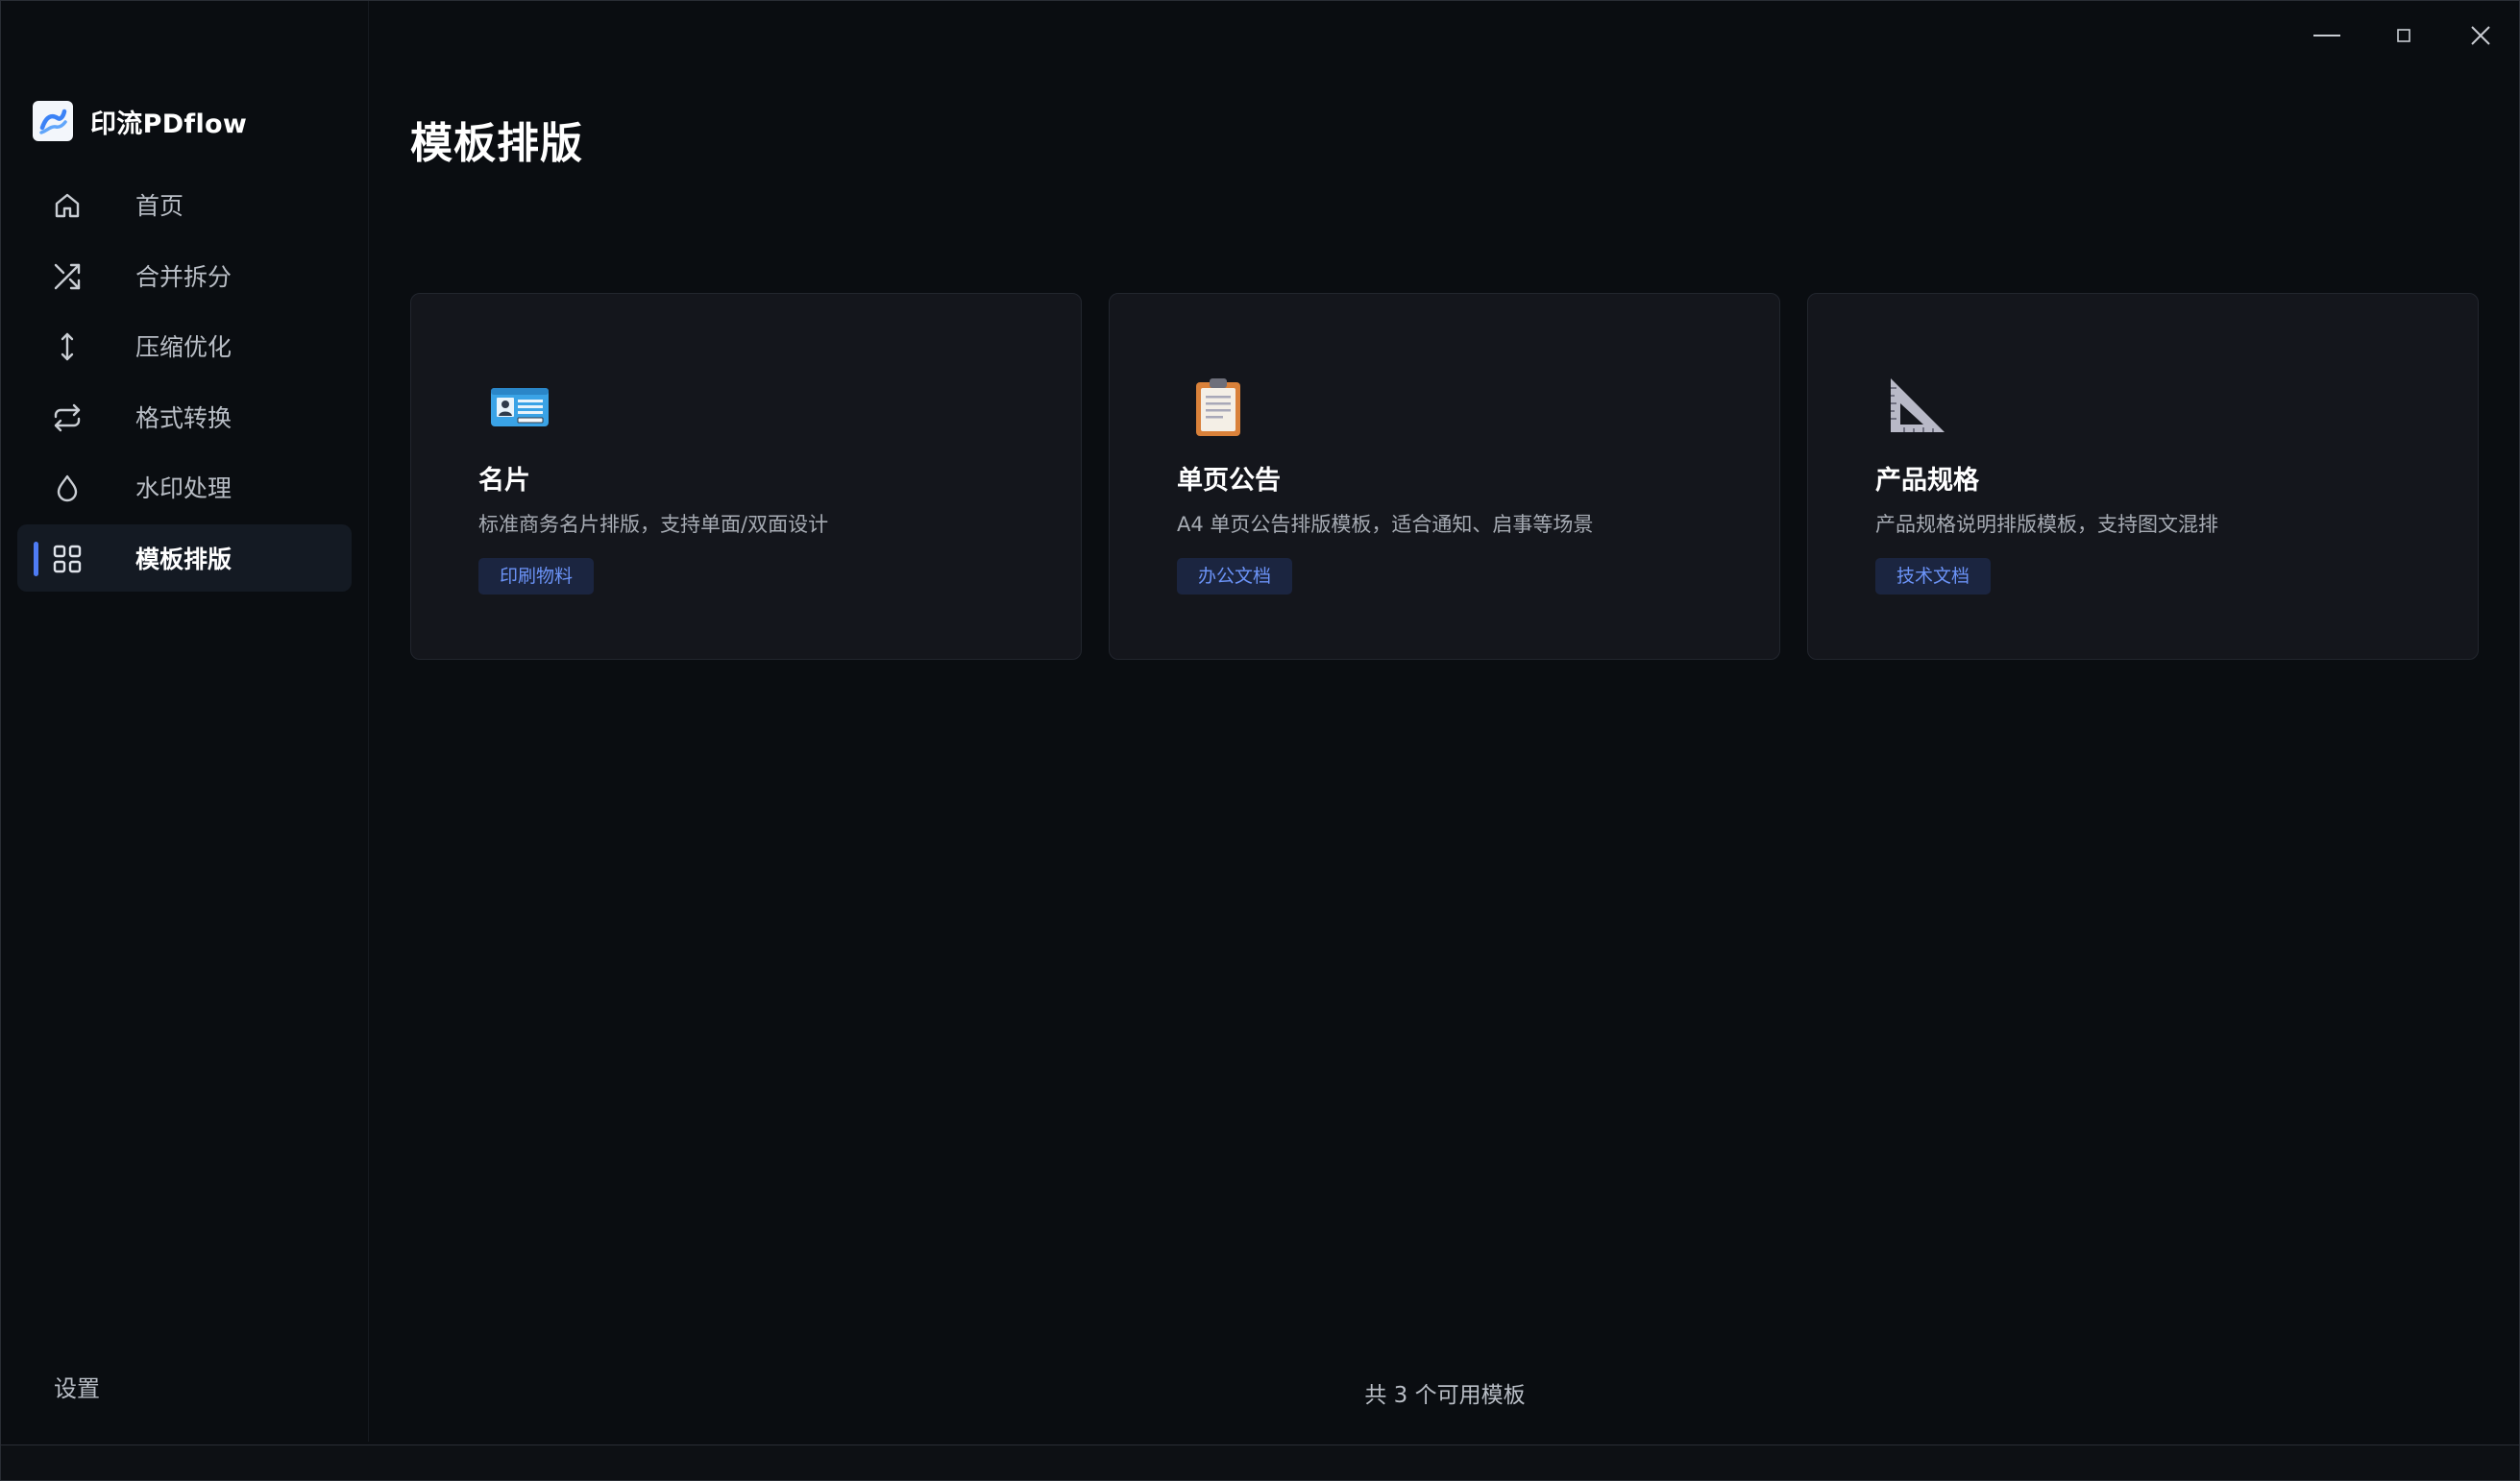 The width and height of the screenshot is (2520, 1481). Describe the element at coordinates (159, 206) in the screenshot. I see `sidebar-item-label: 首页` at that location.